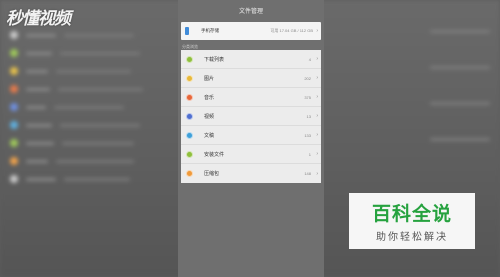 The width and height of the screenshot is (500, 277). Describe the element at coordinates (209, 116) in the screenshot. I see `category-label: 视频` at that location.